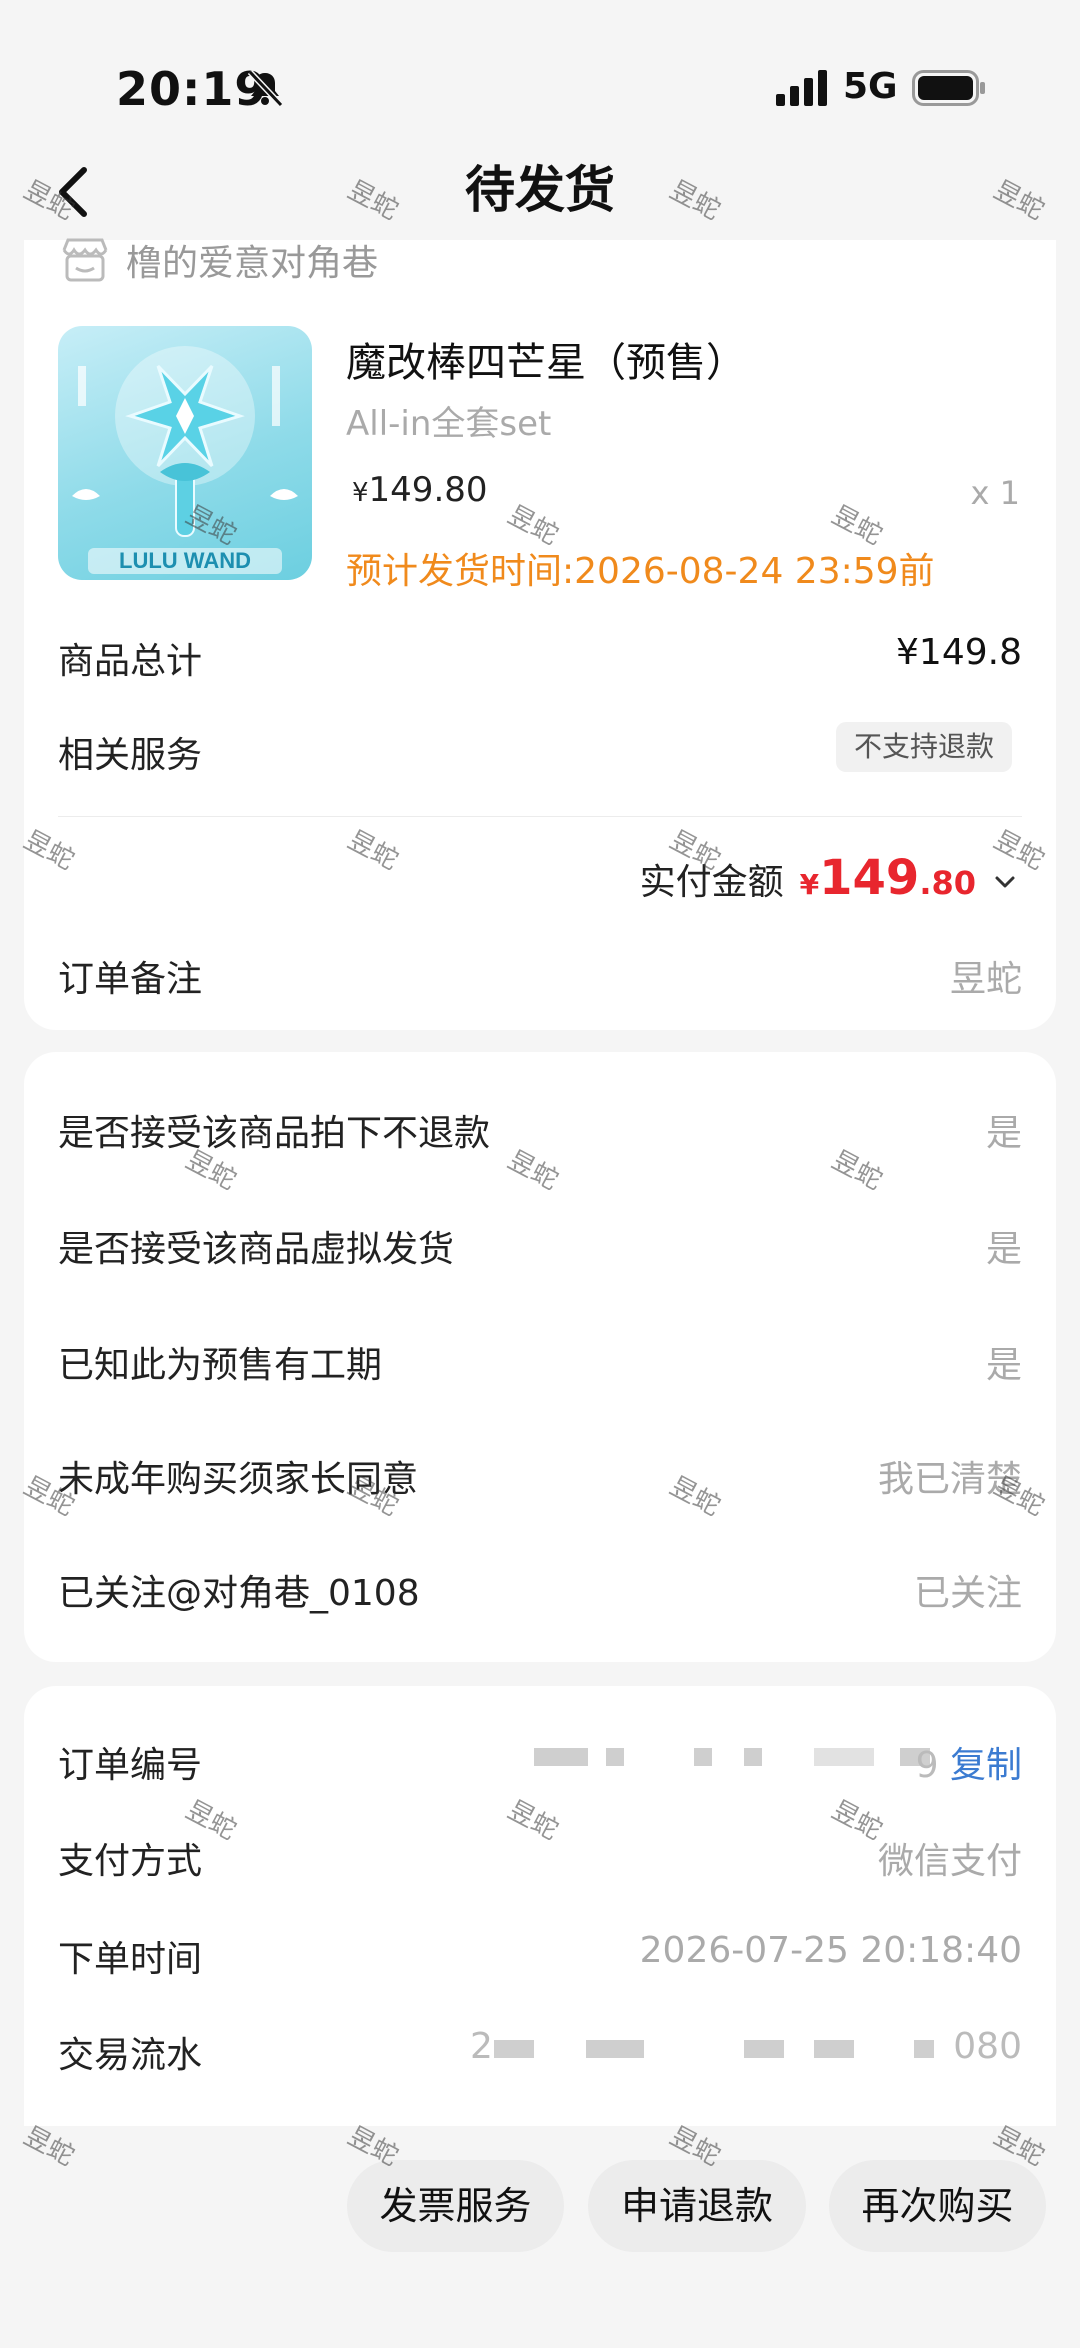 The width and height of the screenshot is (1080, 2348). I want to click on paid-integer: 149, so click(869, 878).